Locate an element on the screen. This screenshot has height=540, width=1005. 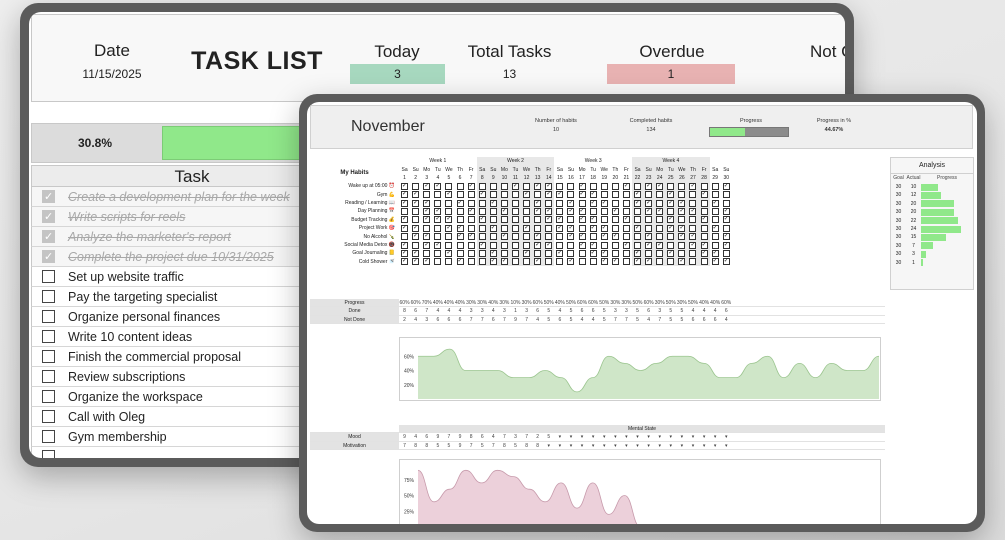
mental-cell: 5 is located at coordinates (437, 445).